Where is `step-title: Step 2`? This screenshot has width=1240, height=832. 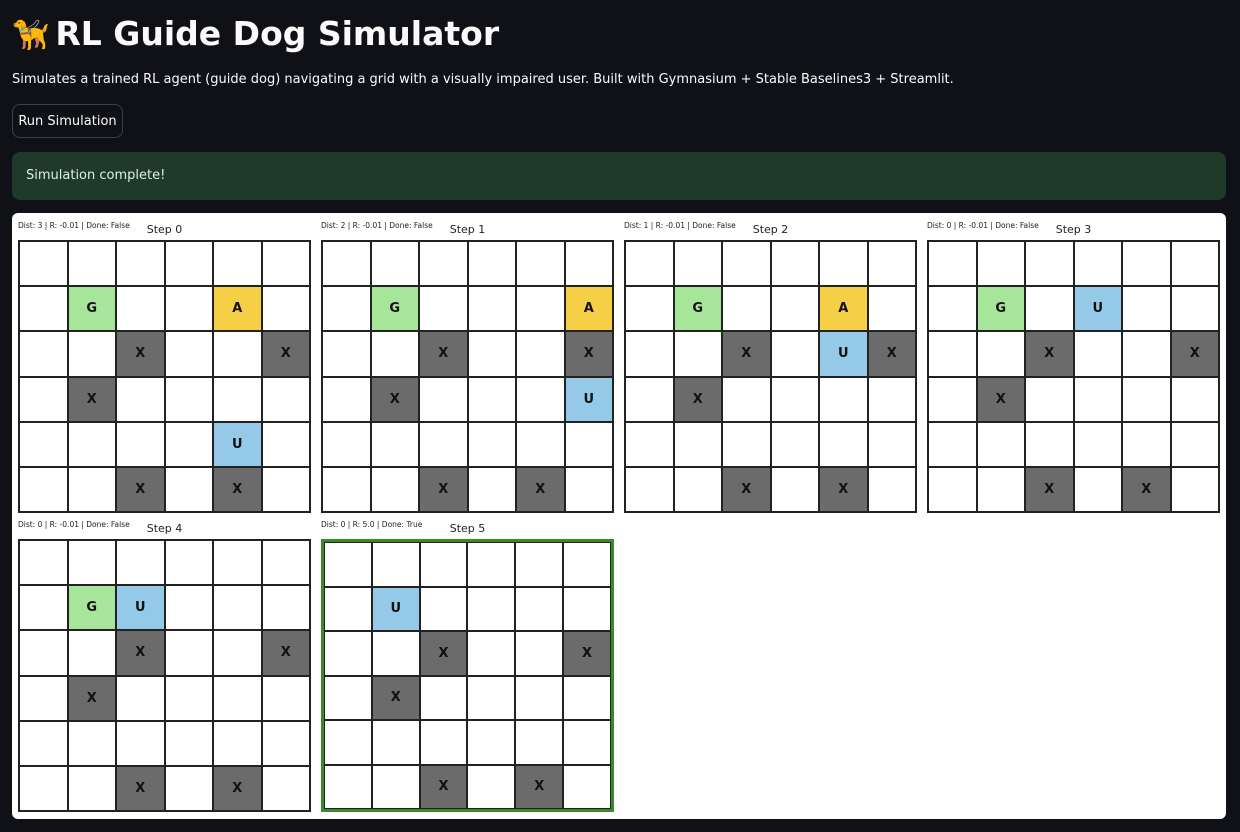 step-title: Step 2 is located at coordinates (770, 229).